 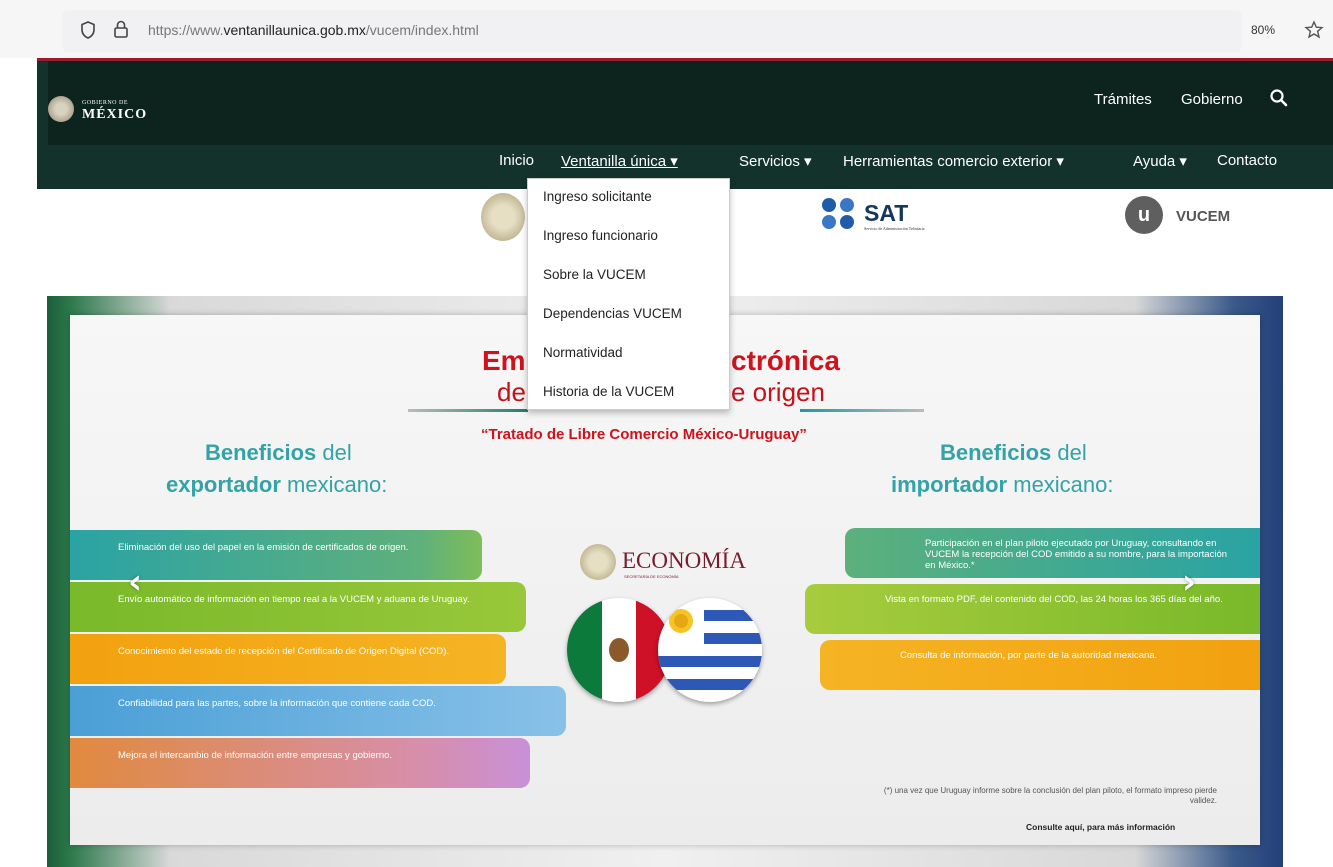 I want to click on banner-title-right: ctrónica, so click(x=785, y=360).